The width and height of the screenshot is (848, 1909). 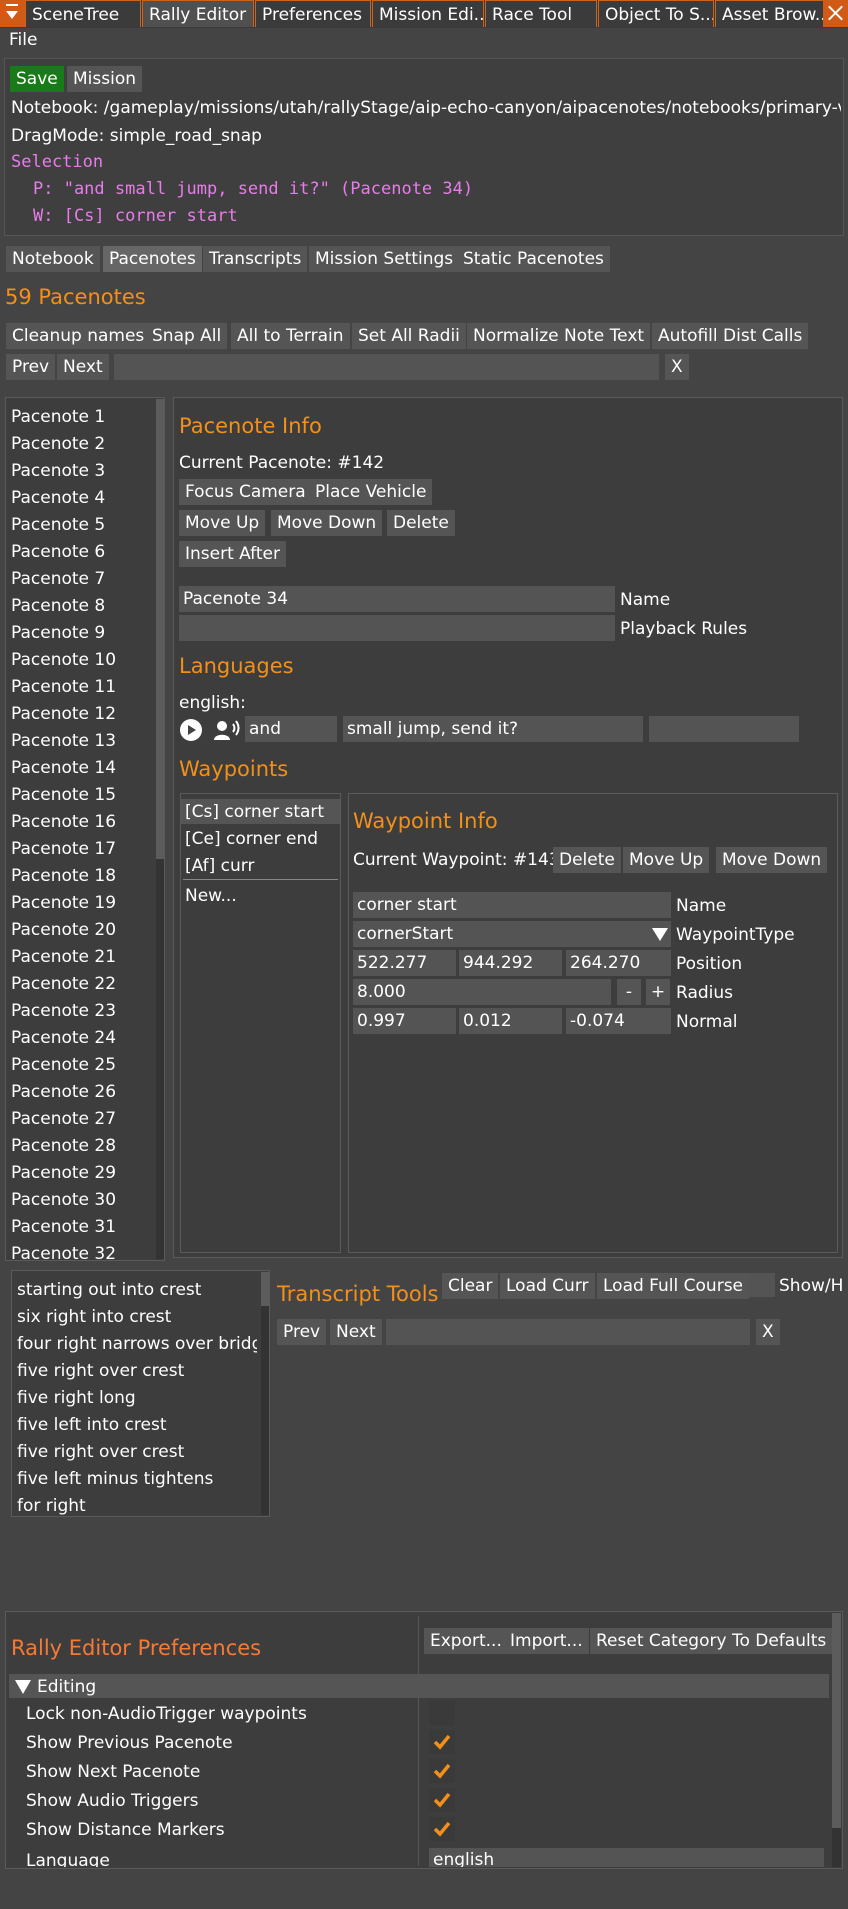 I want to click on pacenote-list-item: Pacenote 13, so click(x=82, y=741).